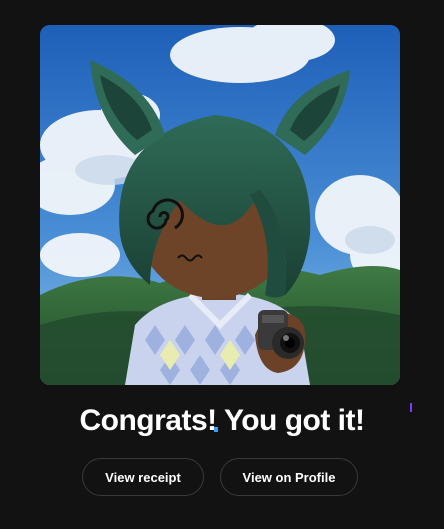 This screenshot has height=529, width=444. Describe the element at coordinates (216, 429) in the screenshot. I see `text-cursor-marker` at that location.